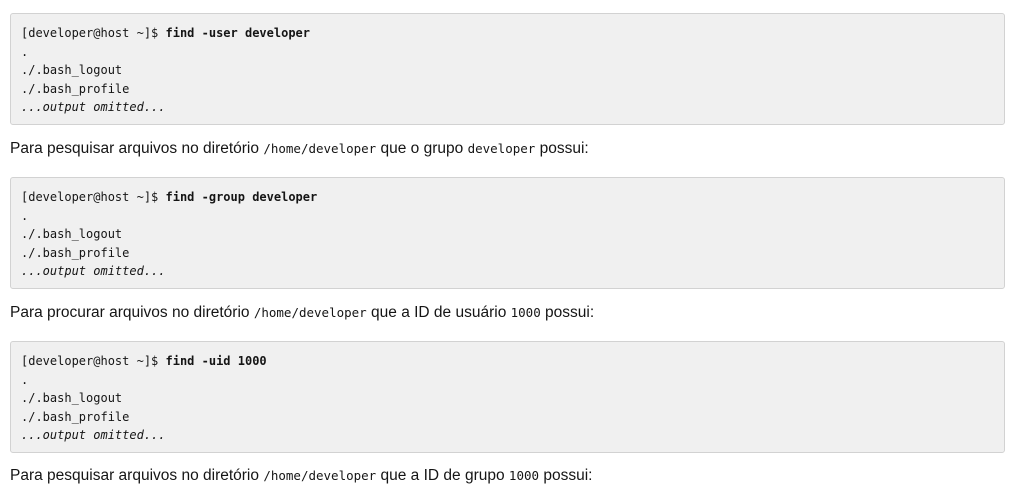 This screenshot has height=486, width=1021. Describe the element at coordinates (525, 312) in the screenshot. I see `inline-code-uid: 1000` at that location.